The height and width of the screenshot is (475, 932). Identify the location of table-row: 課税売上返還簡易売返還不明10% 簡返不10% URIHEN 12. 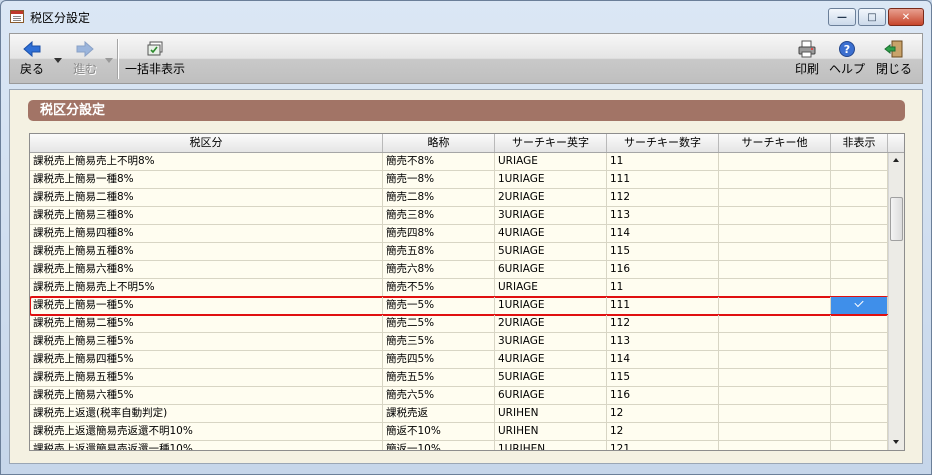
(459, 432).